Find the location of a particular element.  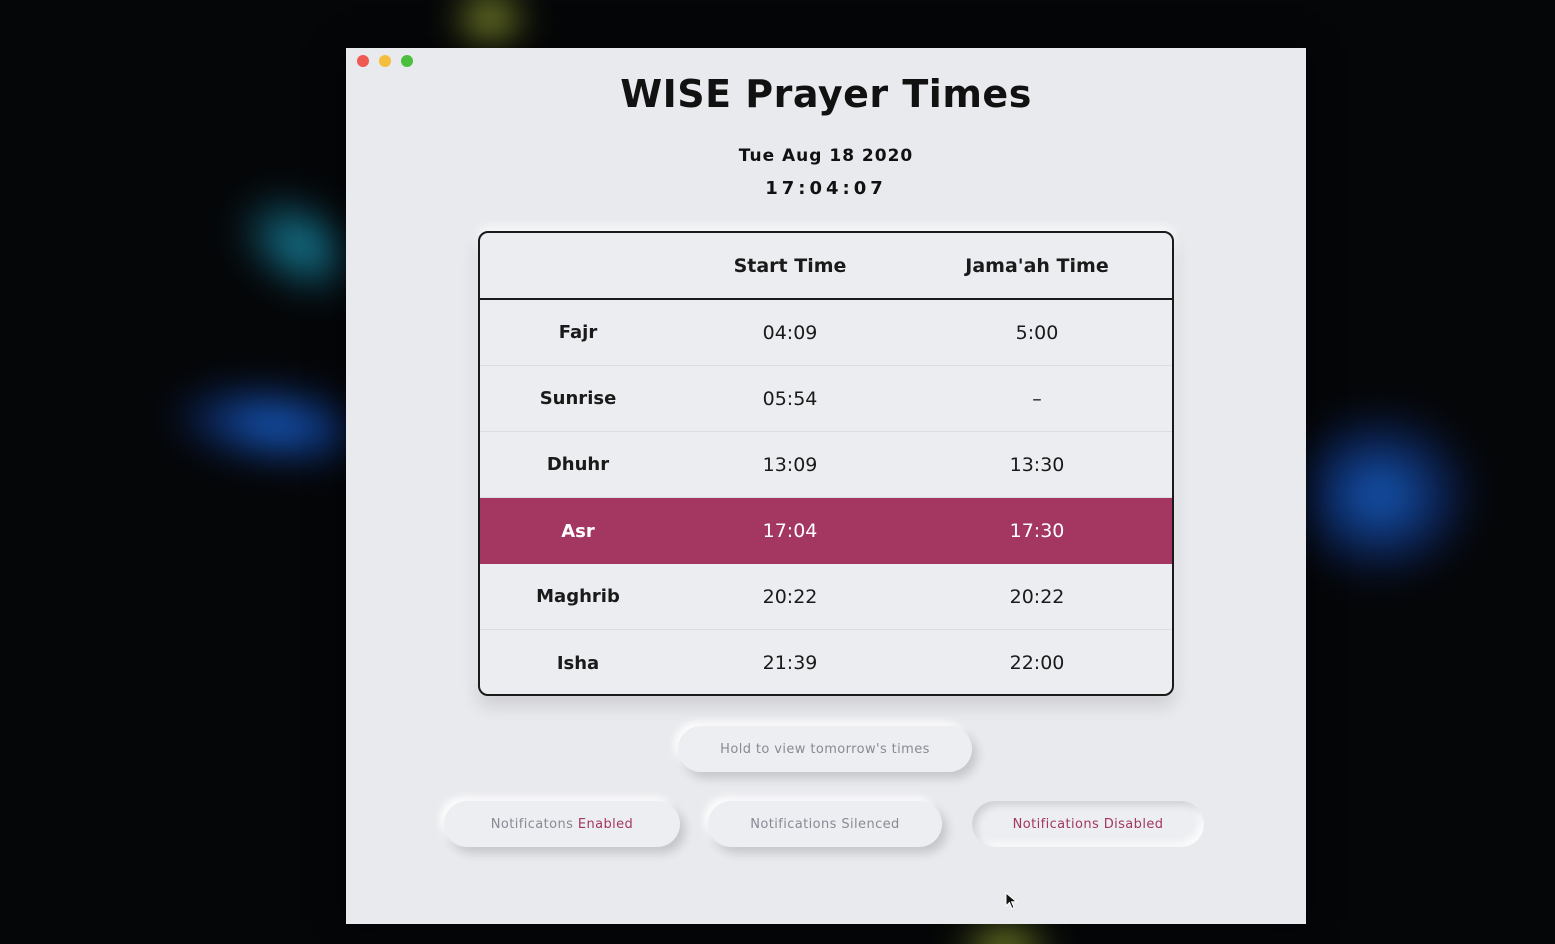

notifications-silenced-button: Notifications Silenced is located at coordinates (825, 824).